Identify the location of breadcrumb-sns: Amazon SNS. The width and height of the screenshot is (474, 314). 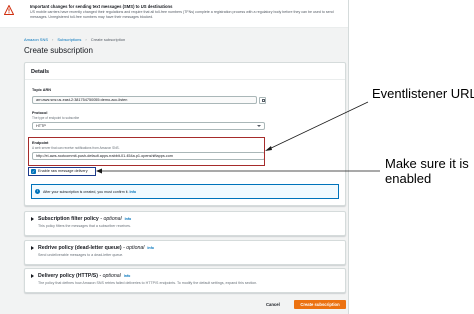
(36, 39).